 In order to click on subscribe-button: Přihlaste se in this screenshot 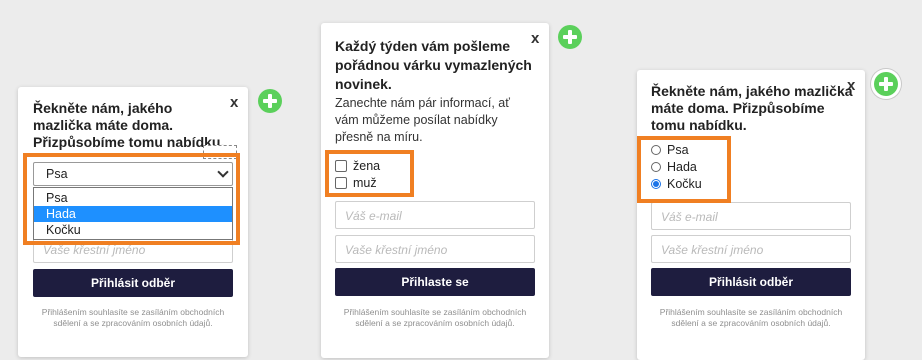, I will do `click(435, 282)`.